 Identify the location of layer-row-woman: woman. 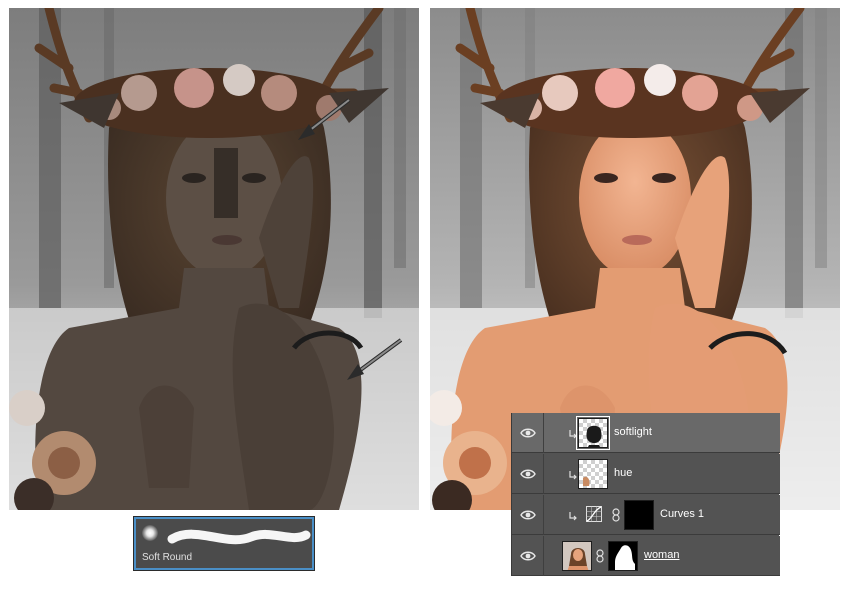
(646, 556).